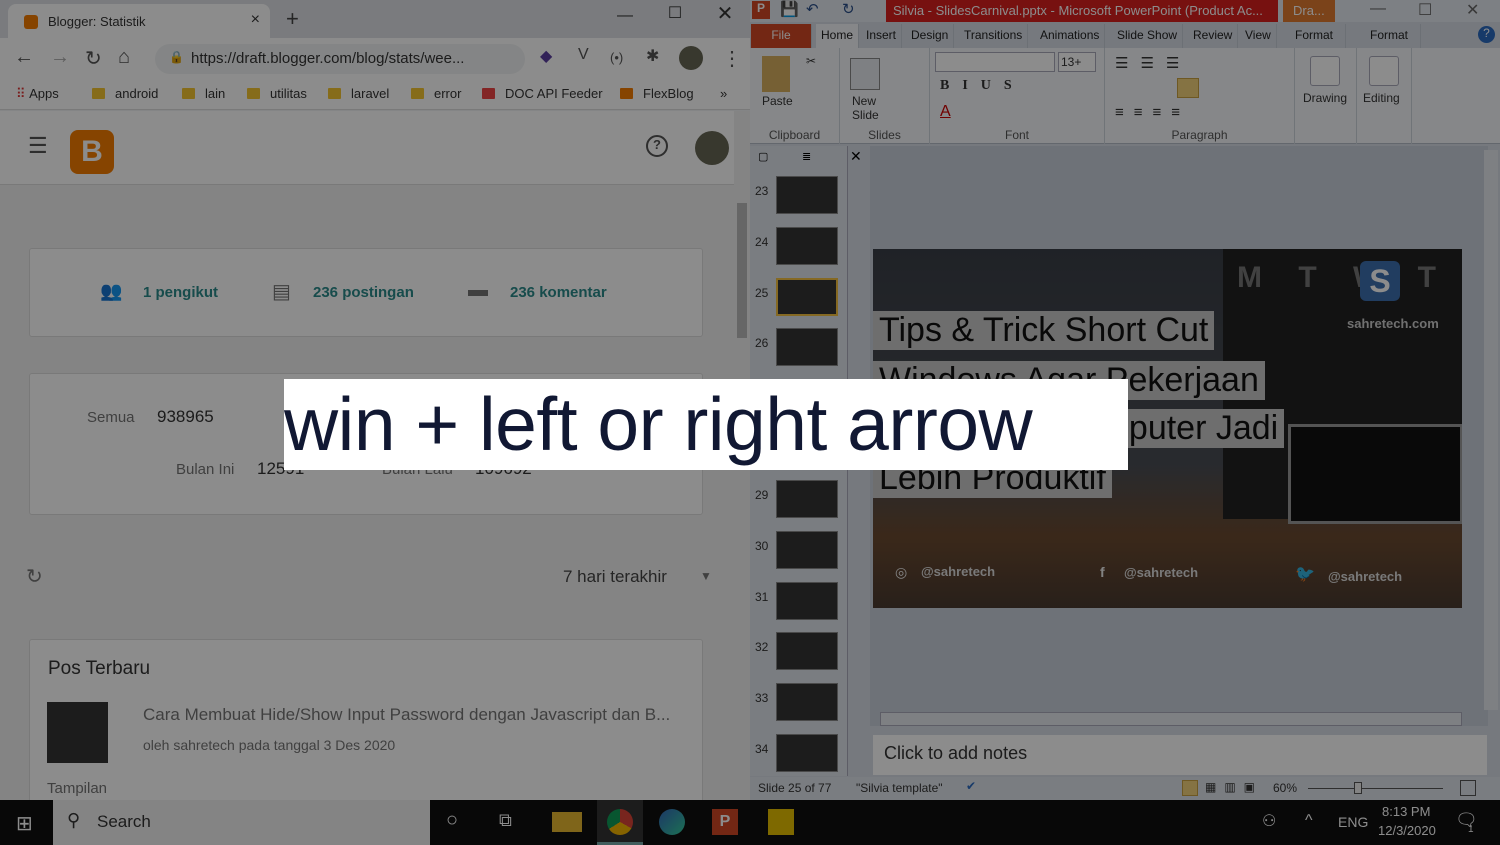 Image resolution: width=1500 pixels, height=845 pixels. What do you see at coordinates (723, 93) in the screenshot?
I see `more-bookmarks: »` at bounding box center [723, 93].